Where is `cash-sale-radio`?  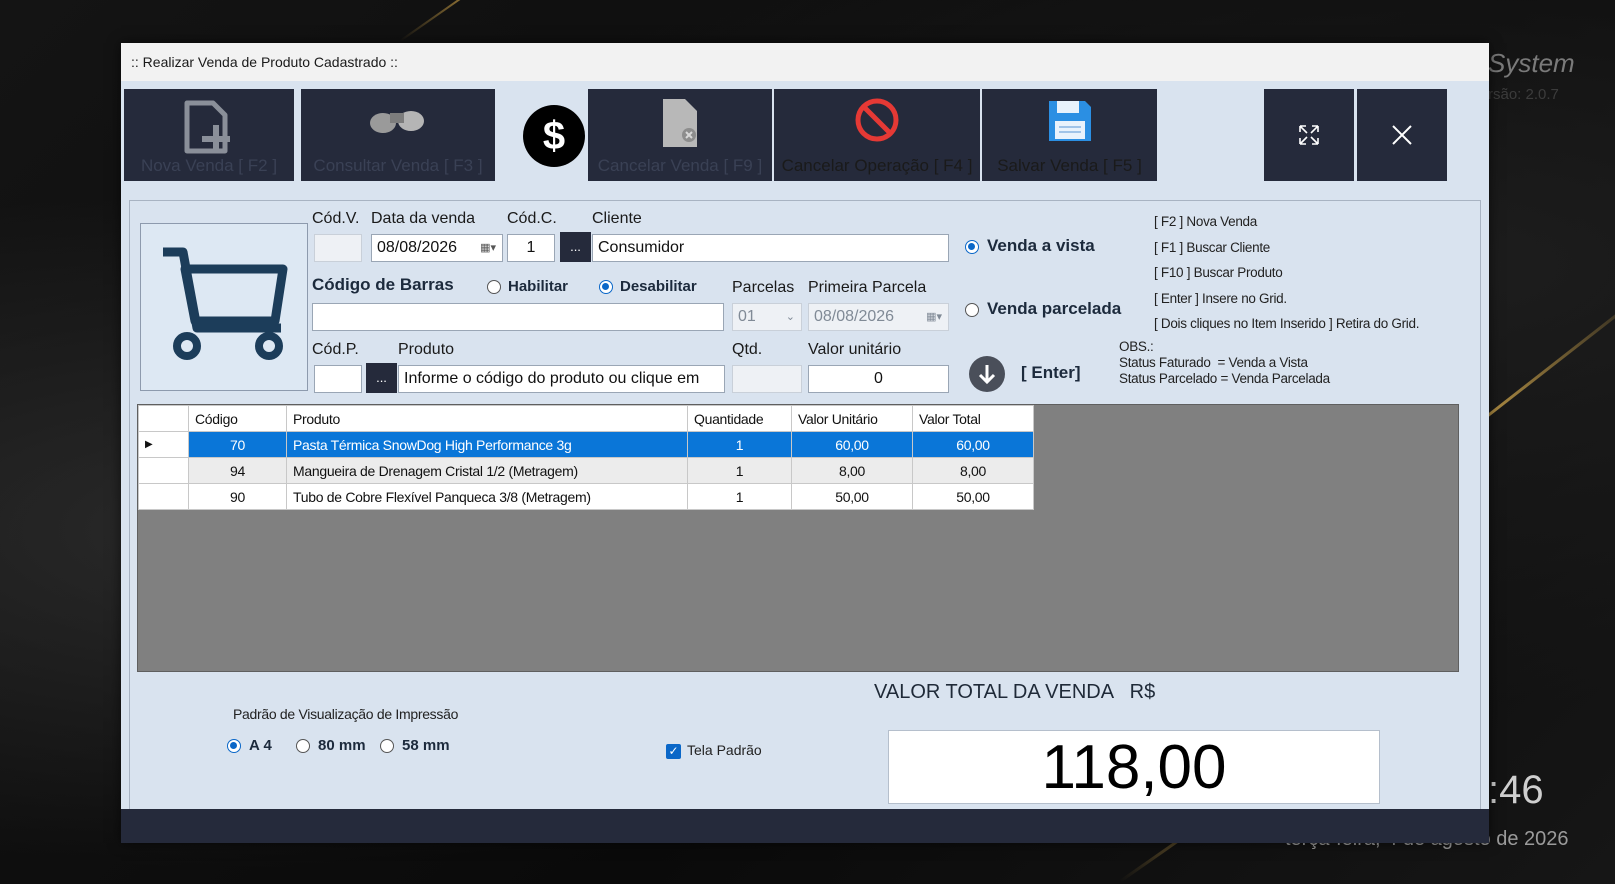
cash-sale-radio is located at coordinates (972, 247).